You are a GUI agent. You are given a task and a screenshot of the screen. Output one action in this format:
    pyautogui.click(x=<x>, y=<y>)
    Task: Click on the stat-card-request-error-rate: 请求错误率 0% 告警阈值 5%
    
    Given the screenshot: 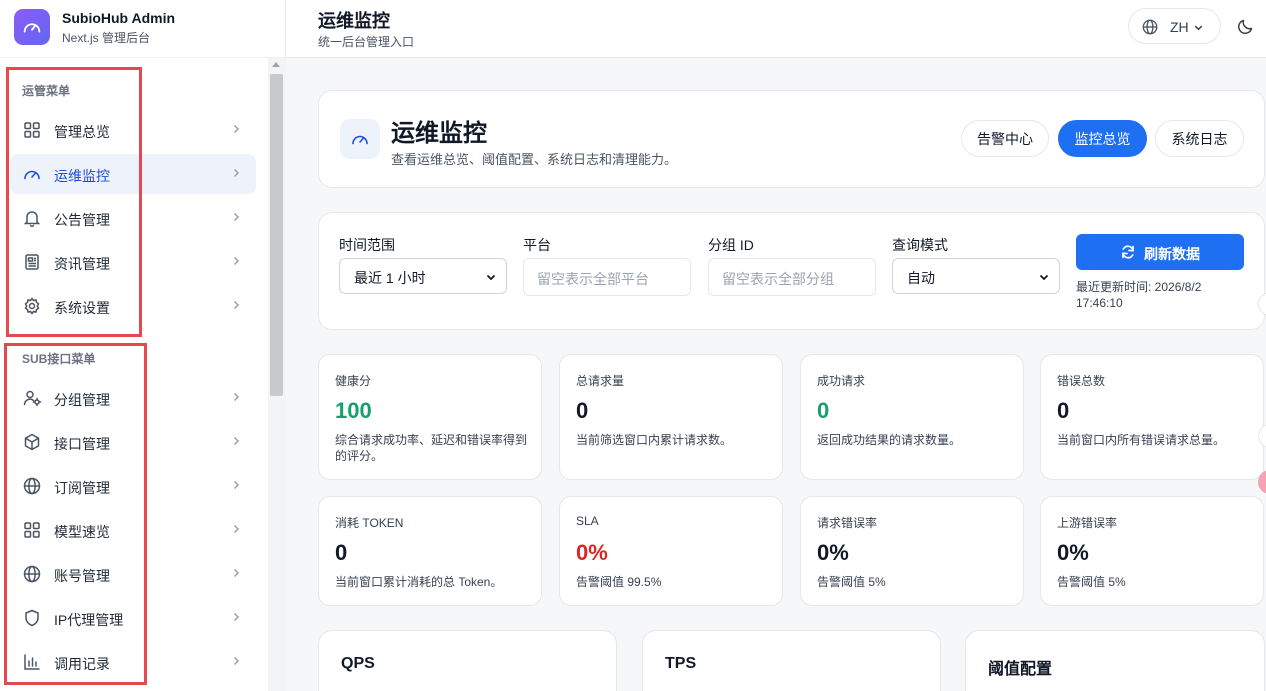 What is the action you would take?
    pyautogui.click(x=912, y=551)
    